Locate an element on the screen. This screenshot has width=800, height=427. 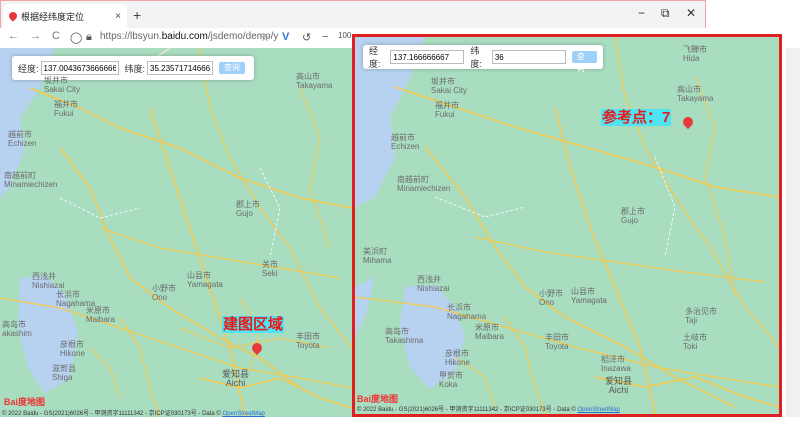
active-tab: 根据经纬度定位 × is located at coordinates (65, 16).